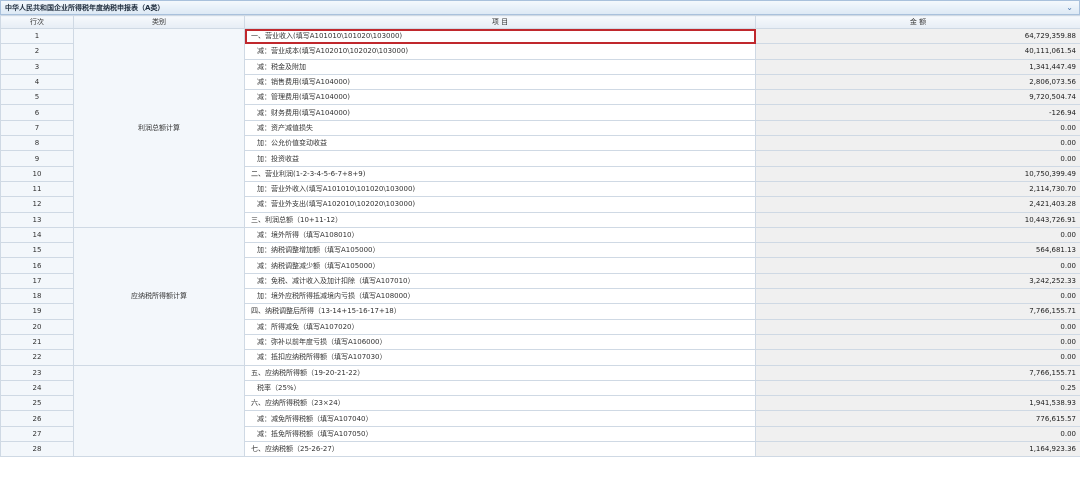 The image size is (1080, 478). Describe the element at coordinates (159, 296) in the screenshot. I see `category-taxable: 应纳税所得额计算` at that location.